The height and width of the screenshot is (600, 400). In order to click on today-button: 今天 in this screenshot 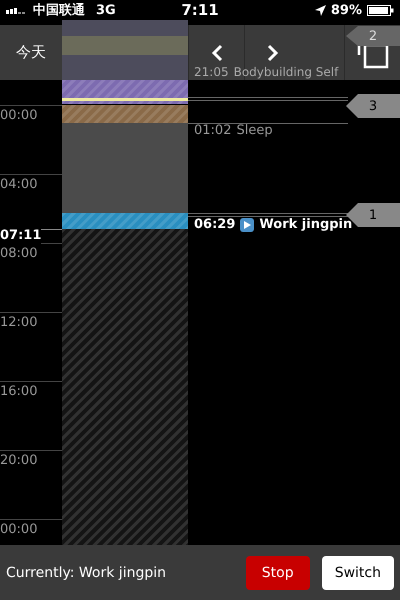, I will do `click(31, 52)`.